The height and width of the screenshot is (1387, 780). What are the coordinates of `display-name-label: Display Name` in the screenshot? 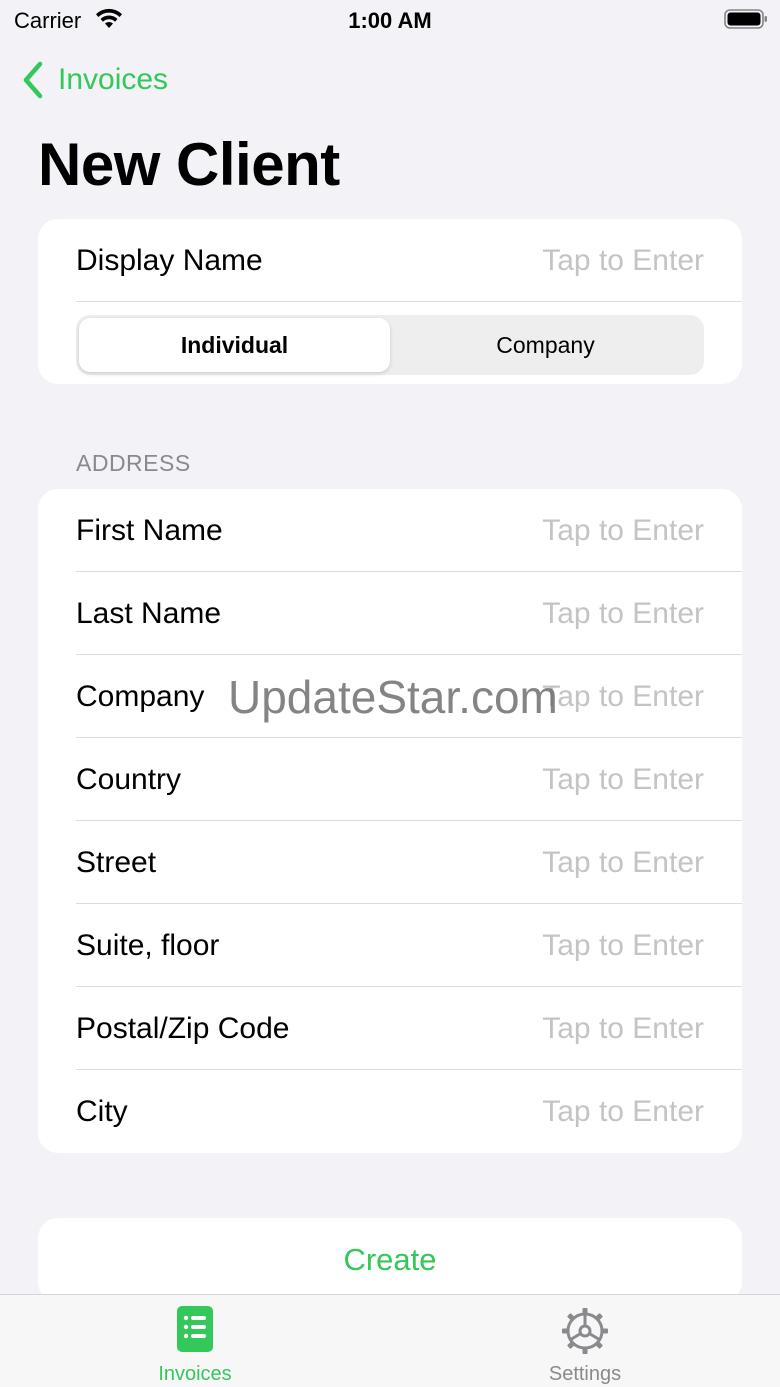 It's located at (169, 260).